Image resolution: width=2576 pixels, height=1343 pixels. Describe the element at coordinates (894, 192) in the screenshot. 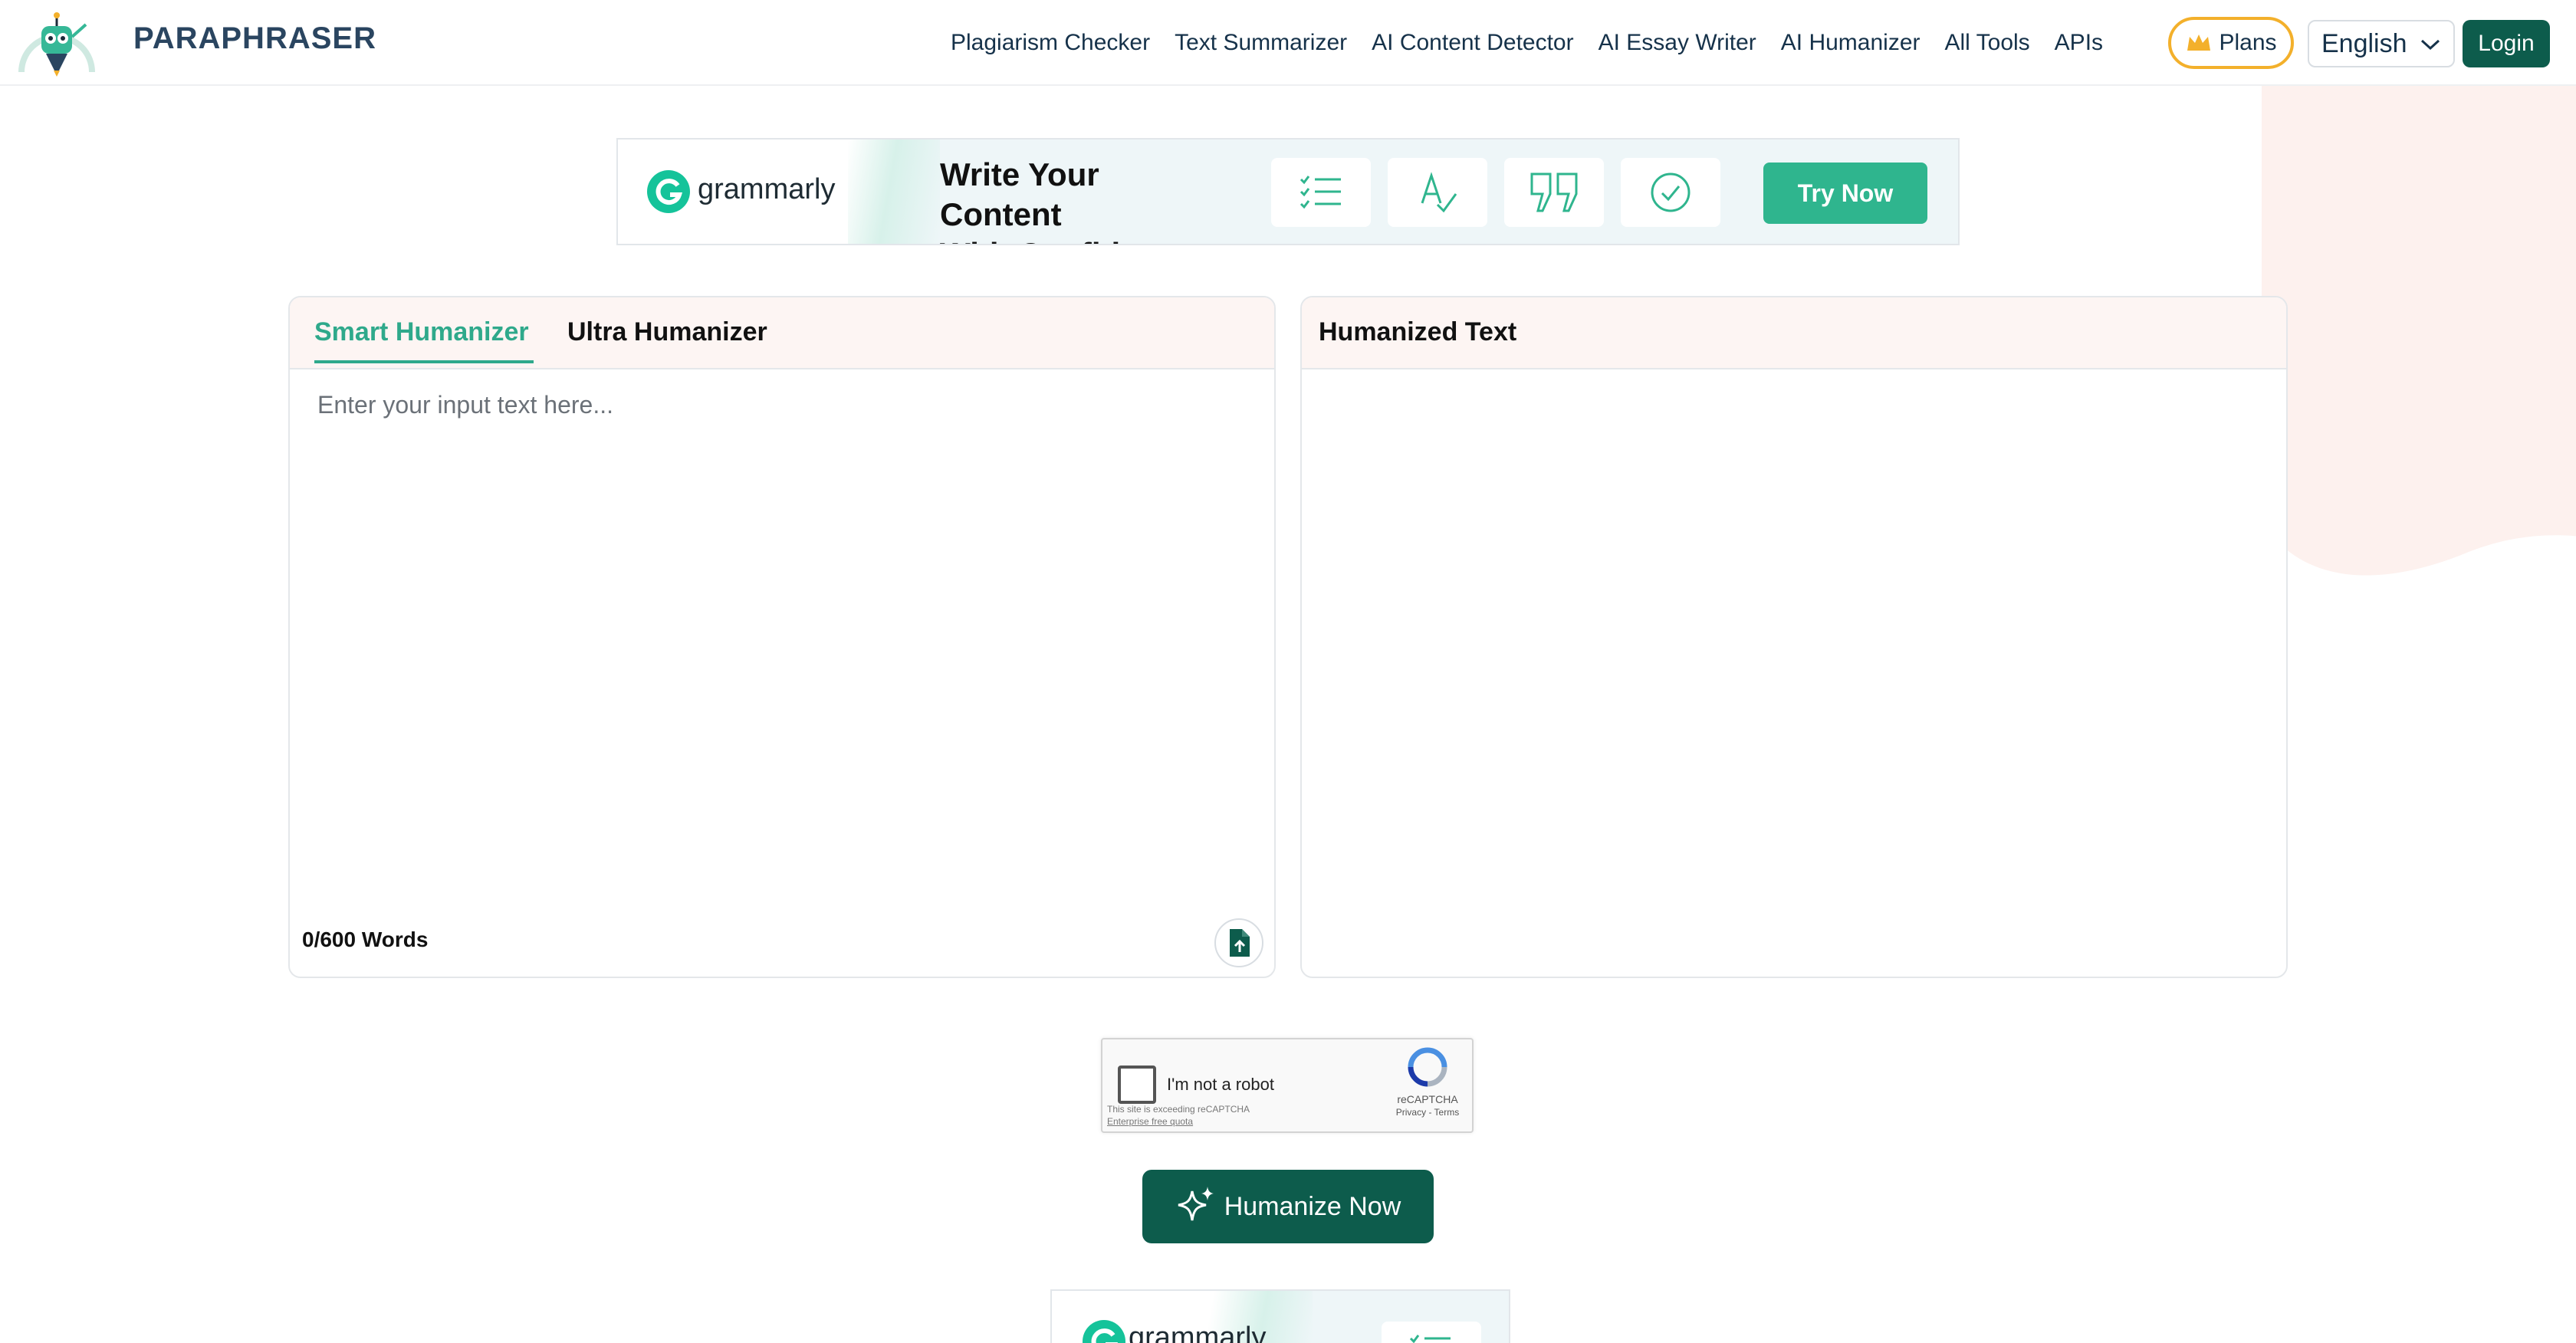

I see `ad-gradient` at that location.